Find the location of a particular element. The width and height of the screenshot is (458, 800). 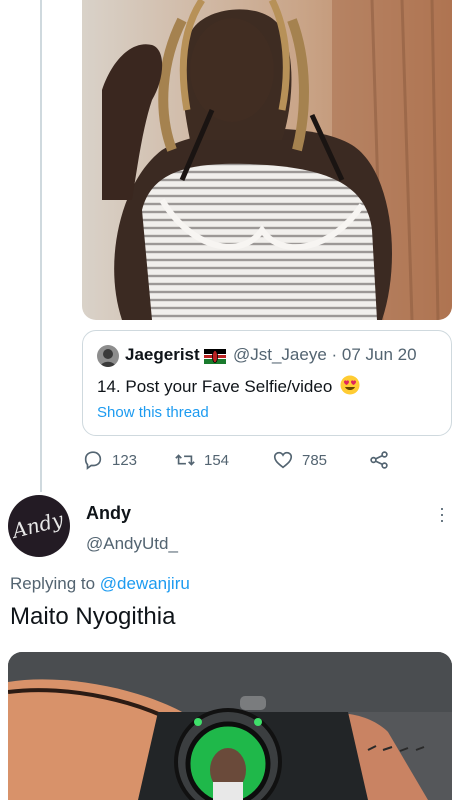

quoted-tweet-text: 14. Post your Fave Selfie/video is located at coordinates (228, 386).